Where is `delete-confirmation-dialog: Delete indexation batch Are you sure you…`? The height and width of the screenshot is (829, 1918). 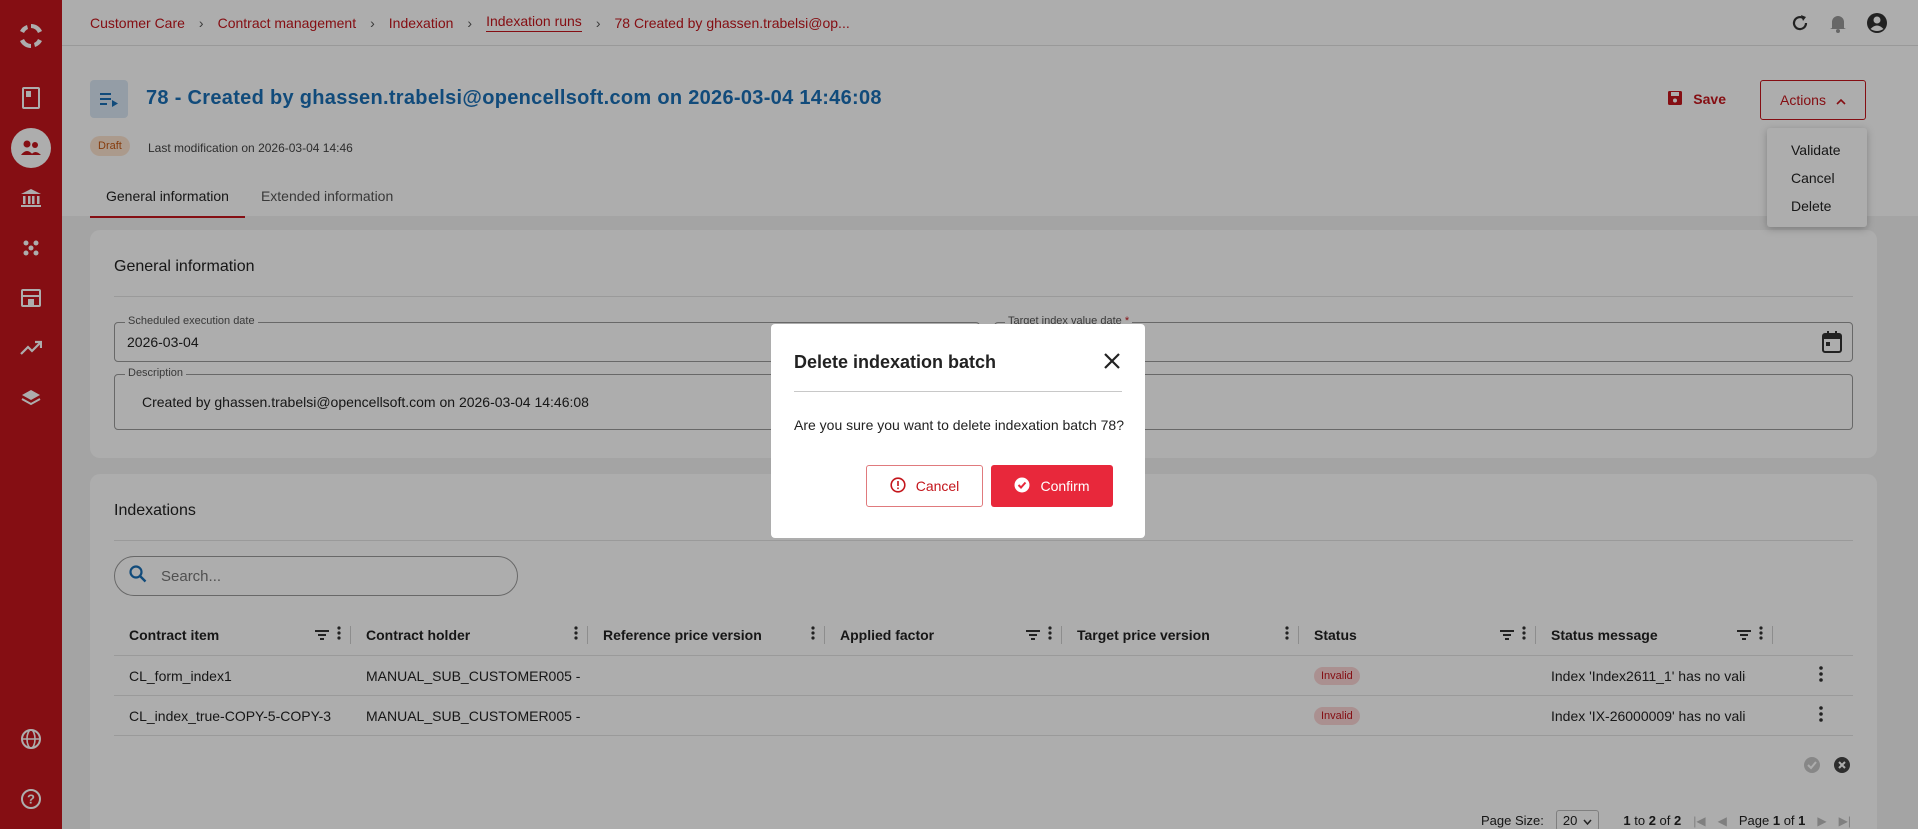
delete-confirmation-dialog: Delete indexation batch Are you sure you… is located at coordinates (958, 431).